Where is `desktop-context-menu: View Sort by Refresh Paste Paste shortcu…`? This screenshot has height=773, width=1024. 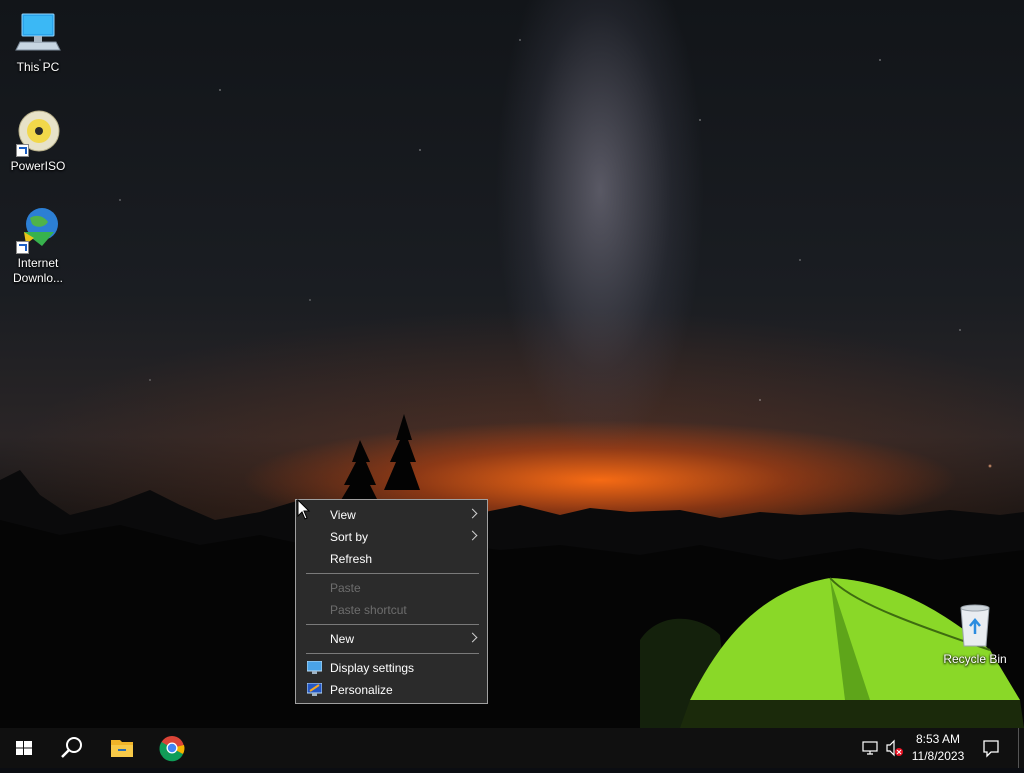
desktop-context-menu: View Sort by Refresh Paste Paste shortcu… is located at coordinates (391, 601).